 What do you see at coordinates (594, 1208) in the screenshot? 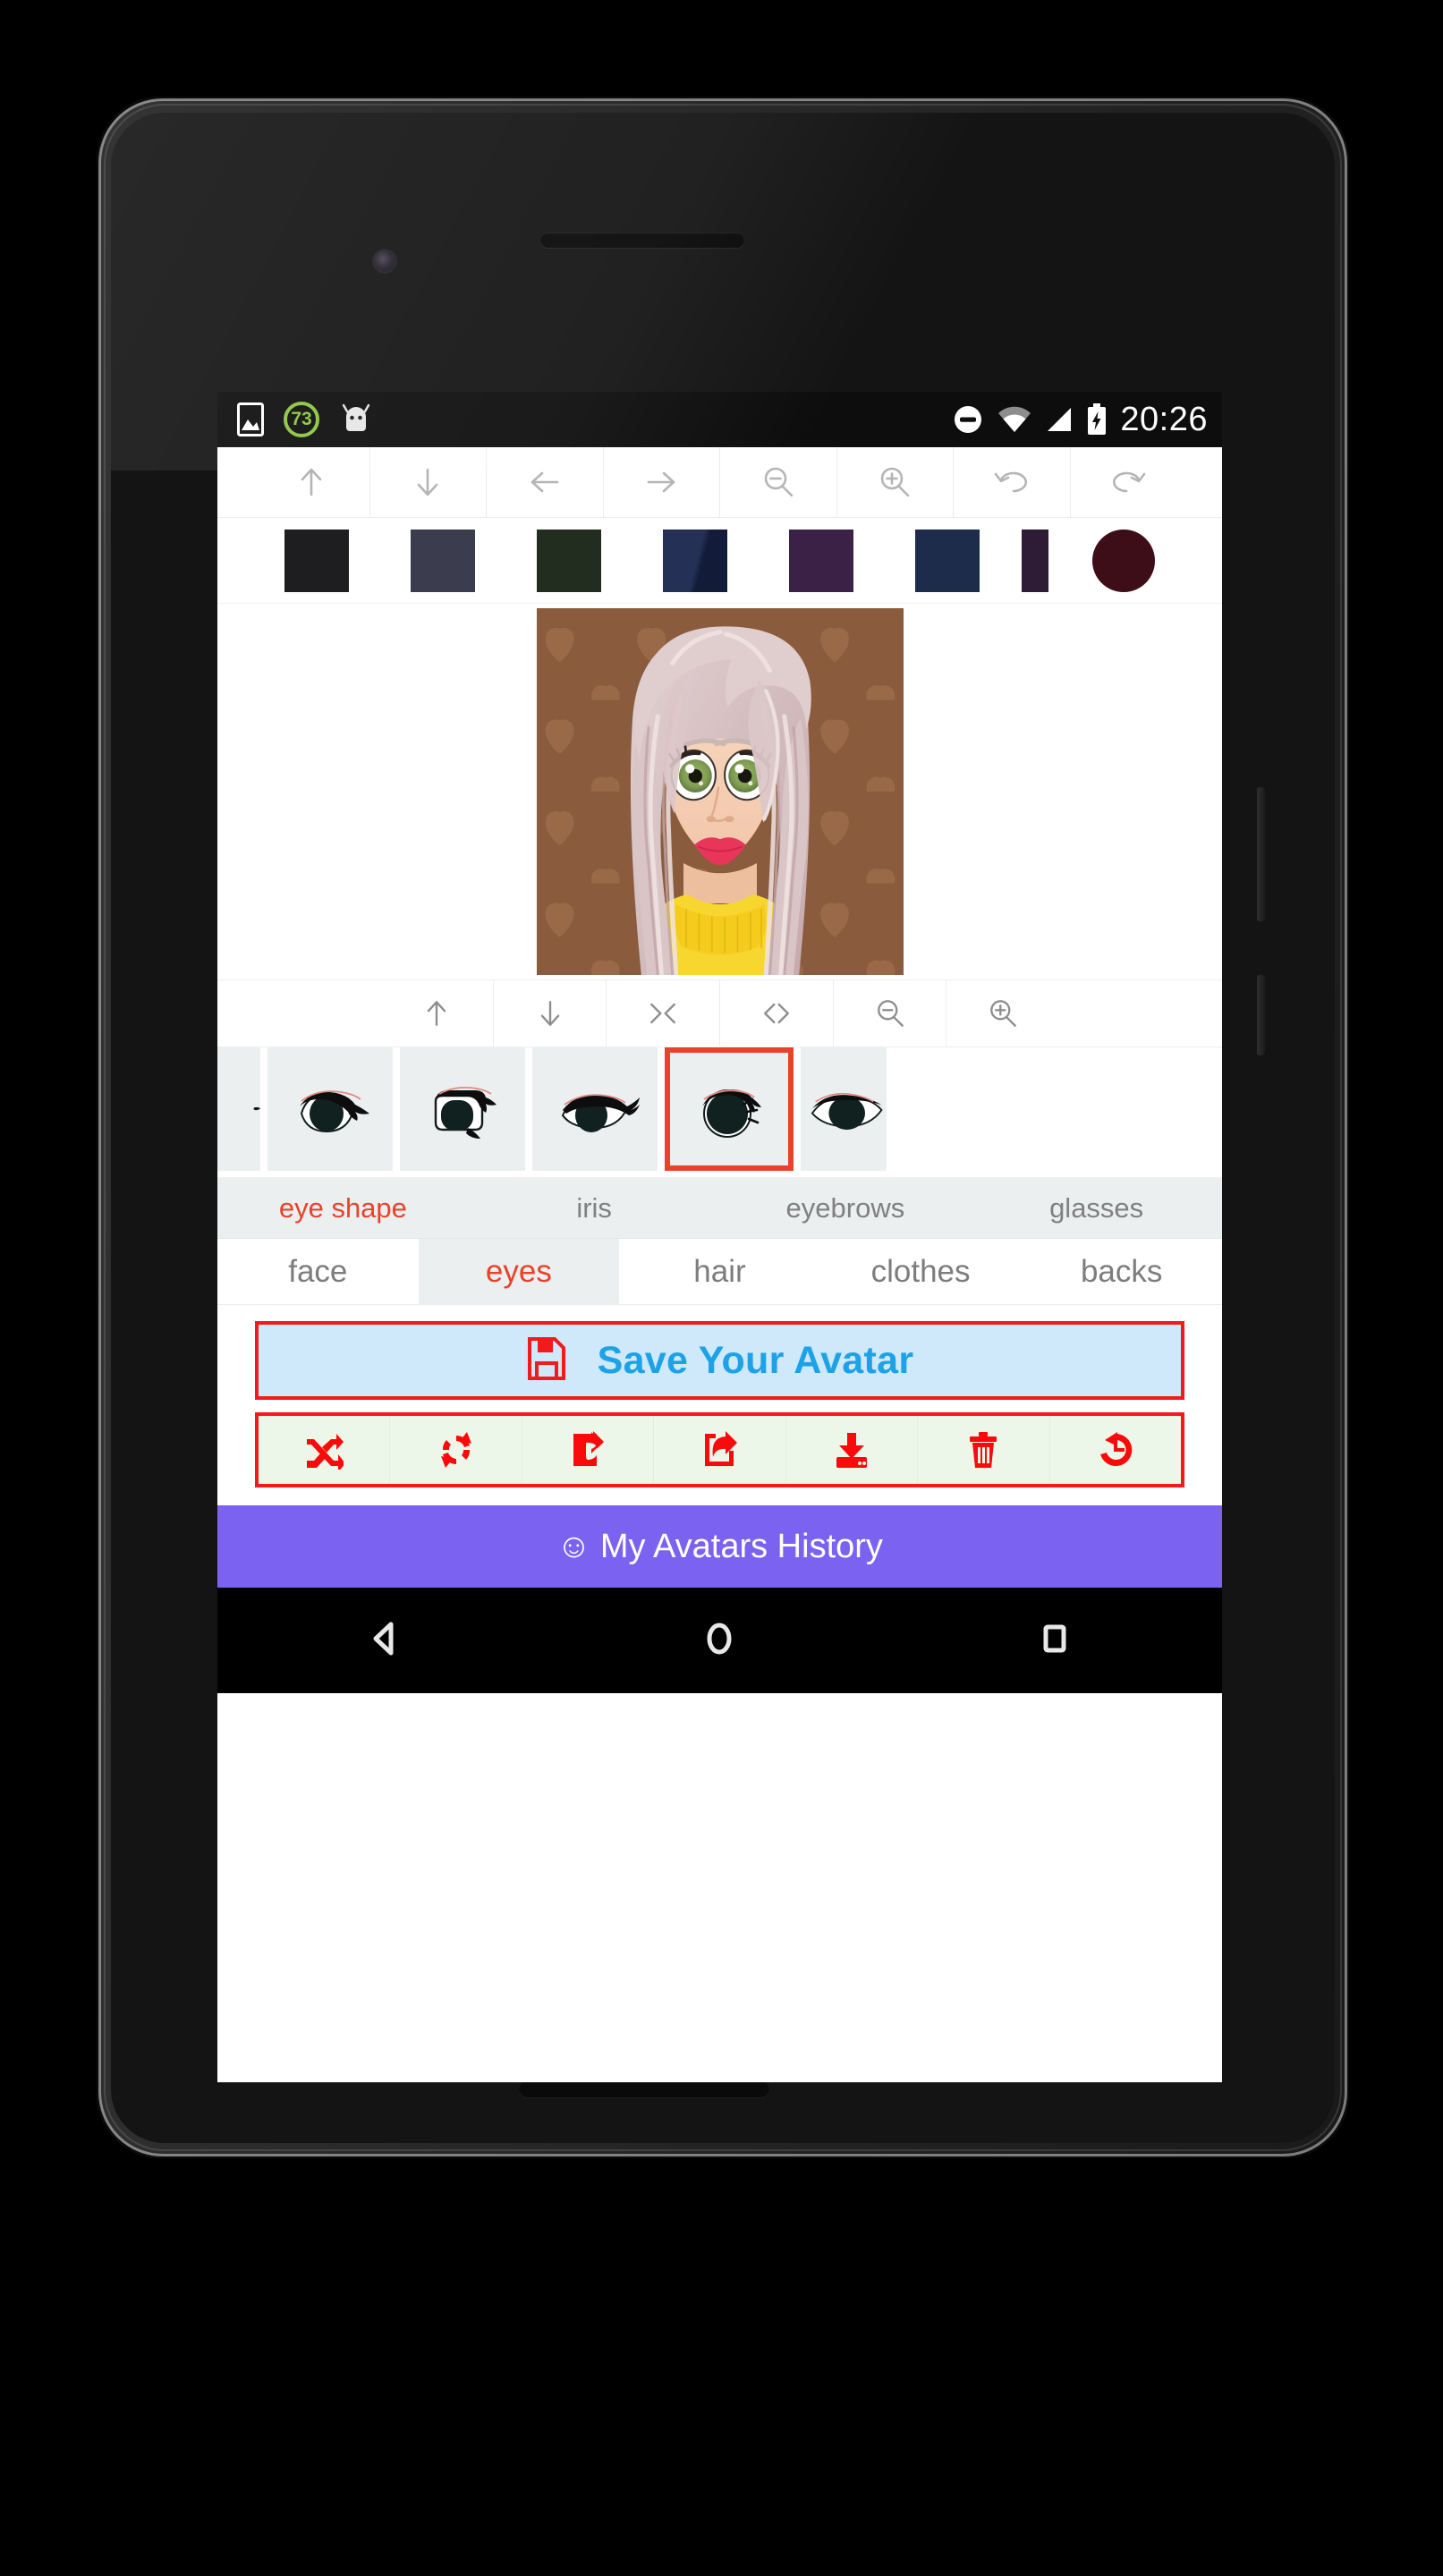
I see `subtab-iris: iris` at bounding box center [594, 1208].